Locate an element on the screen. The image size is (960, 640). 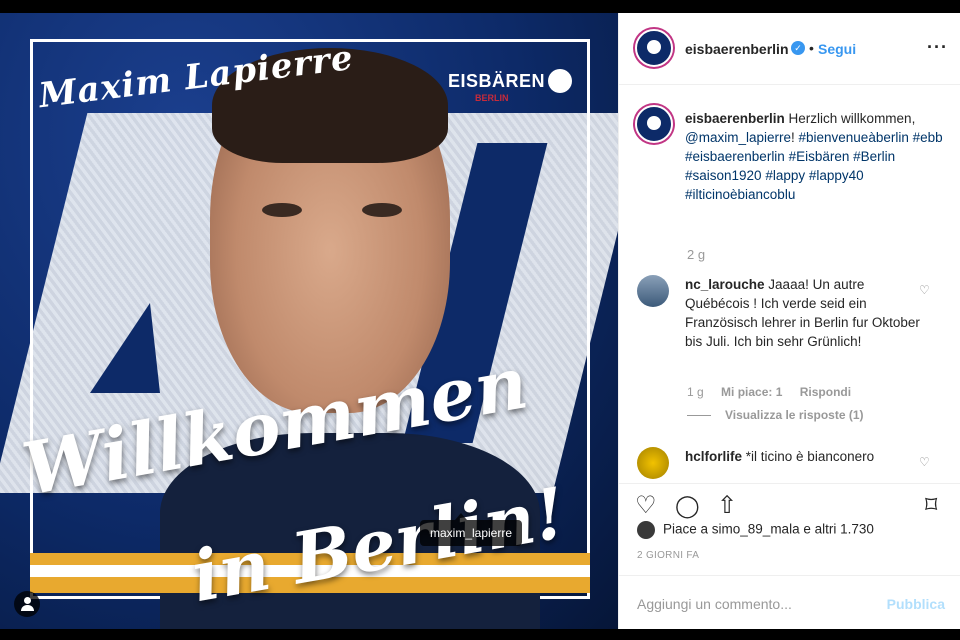
caption-username: eisbaerenberlin is located at coordinates (735, 118).